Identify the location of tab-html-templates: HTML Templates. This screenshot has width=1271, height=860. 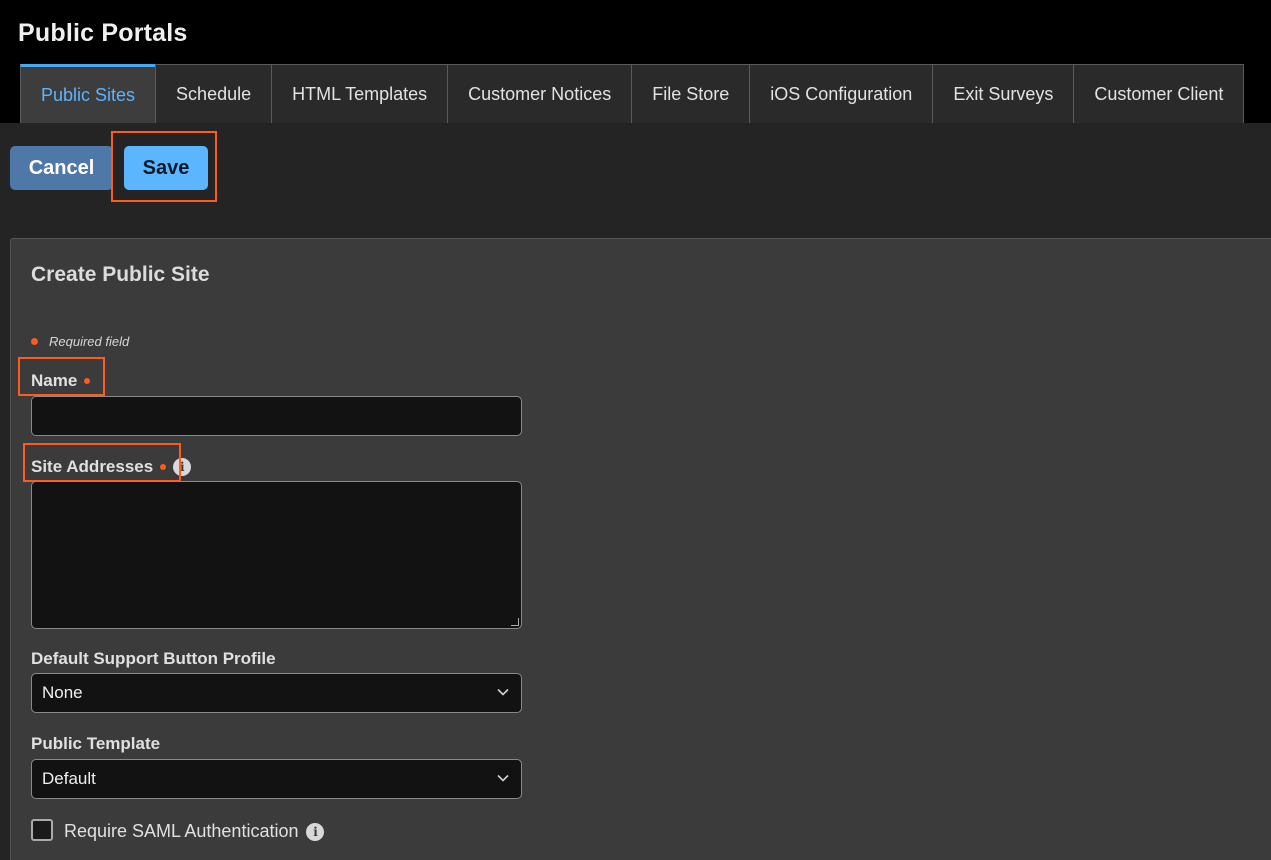
(360, 93).